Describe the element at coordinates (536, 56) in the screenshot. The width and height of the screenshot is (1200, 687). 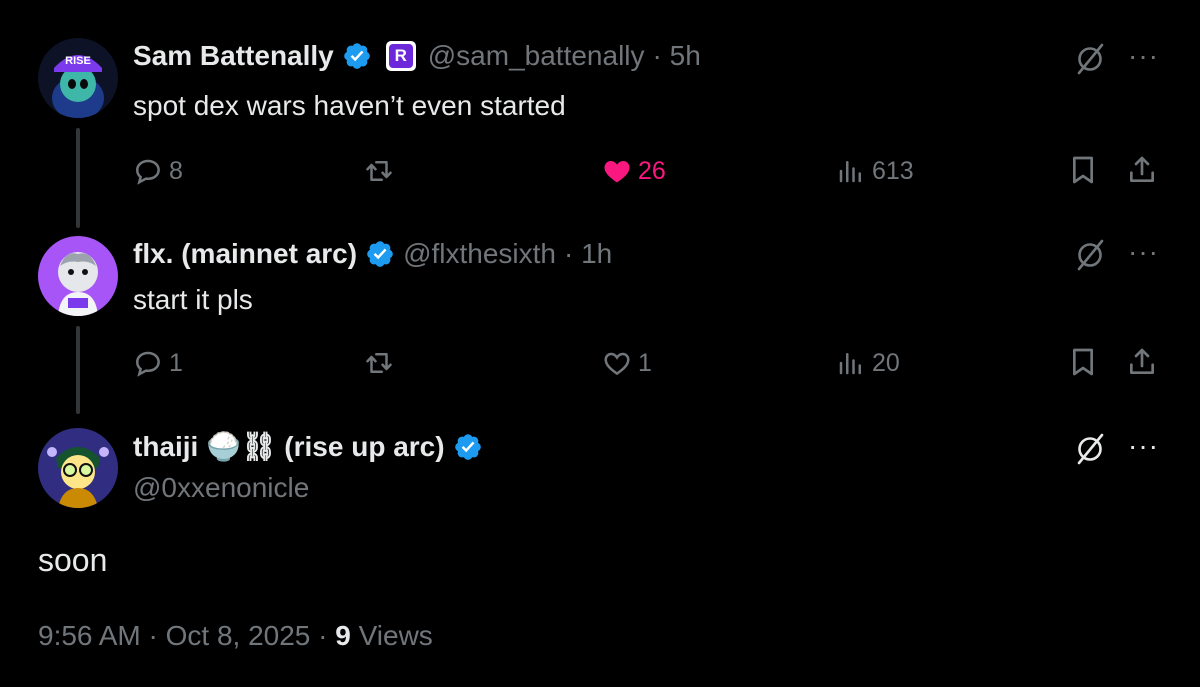
I see `handle: @sam_battenally` at that location.